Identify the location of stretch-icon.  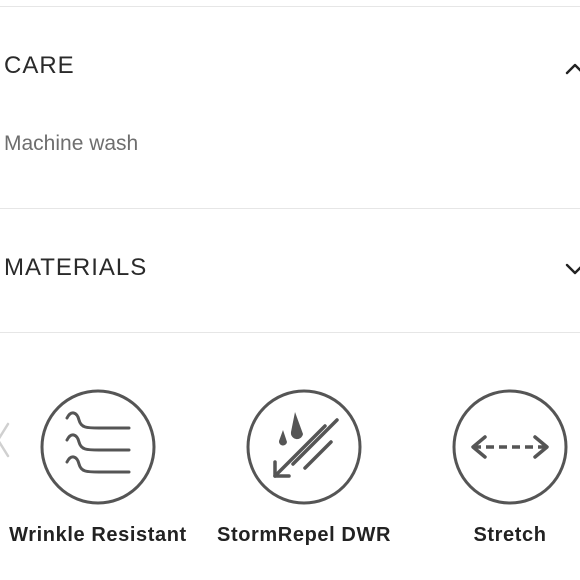
(510, 447).